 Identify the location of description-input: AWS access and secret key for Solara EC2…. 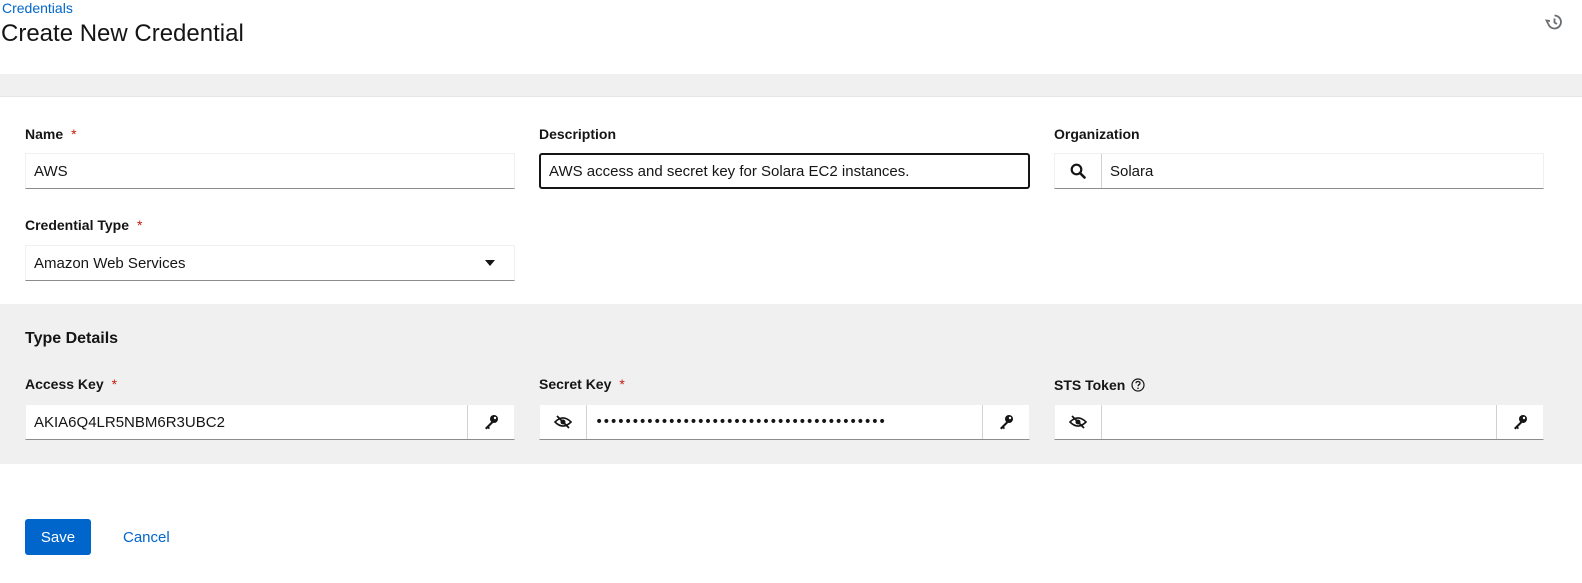
(784, 171).